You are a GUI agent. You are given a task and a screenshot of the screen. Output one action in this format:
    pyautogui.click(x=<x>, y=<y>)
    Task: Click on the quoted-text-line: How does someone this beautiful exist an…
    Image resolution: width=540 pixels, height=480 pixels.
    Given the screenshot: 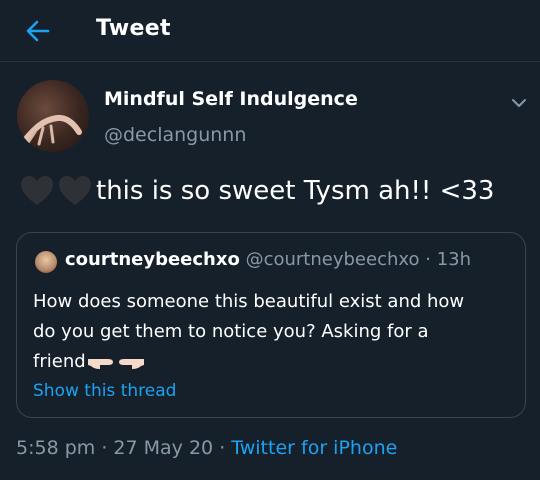 What is the action you would take?
    pyautogui.click(x=249, y=301)
    